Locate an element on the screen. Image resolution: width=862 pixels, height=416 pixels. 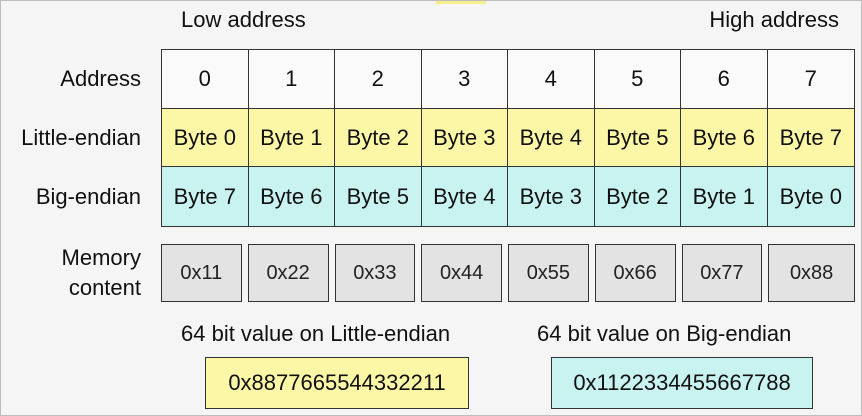
memory-cell: 0x77 is located at coordinates (722, 273).